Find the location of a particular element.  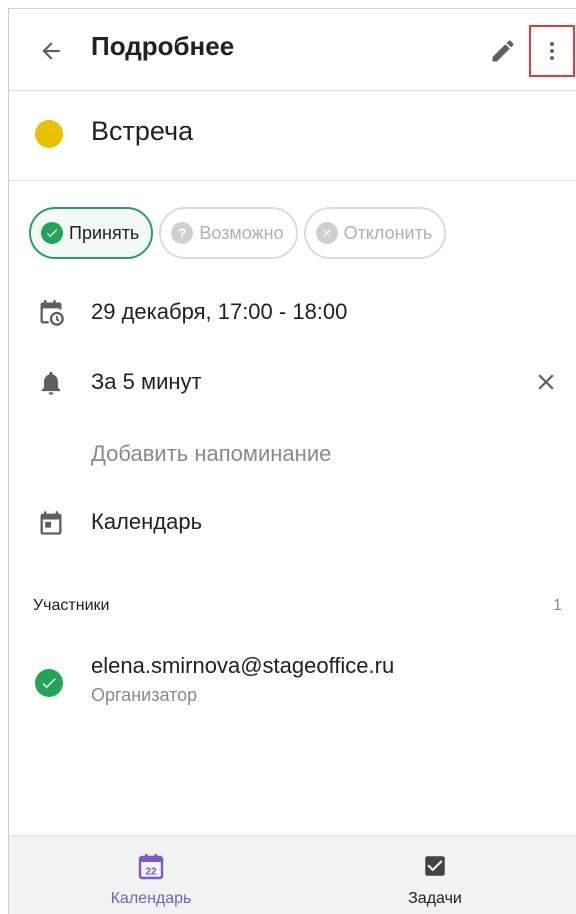

decline-chip: Отклонить is located at coordinates (375, 233).